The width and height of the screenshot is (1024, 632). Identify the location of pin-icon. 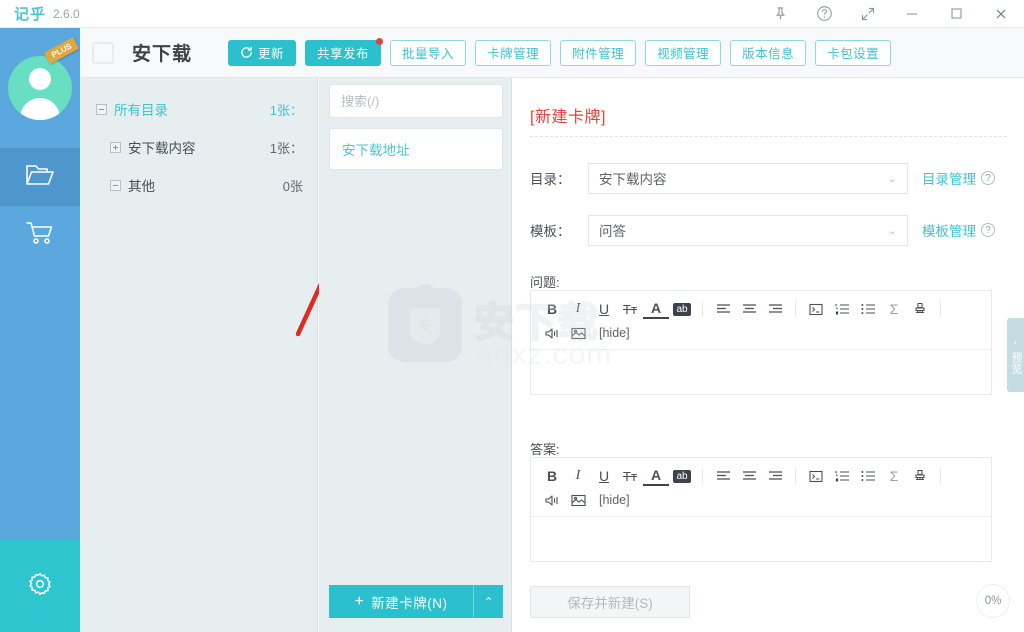
(780, 13).